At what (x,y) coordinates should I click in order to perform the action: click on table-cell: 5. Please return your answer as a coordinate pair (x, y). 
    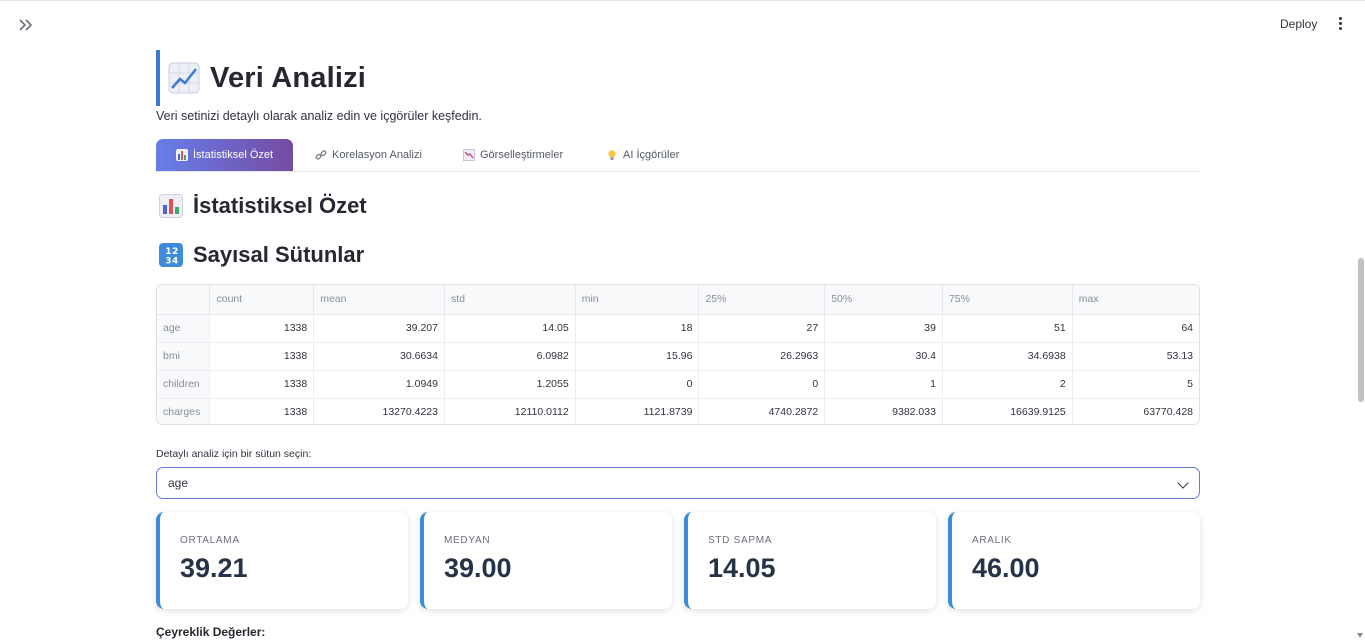
    Looking at the image, I should click on (1135, 384).